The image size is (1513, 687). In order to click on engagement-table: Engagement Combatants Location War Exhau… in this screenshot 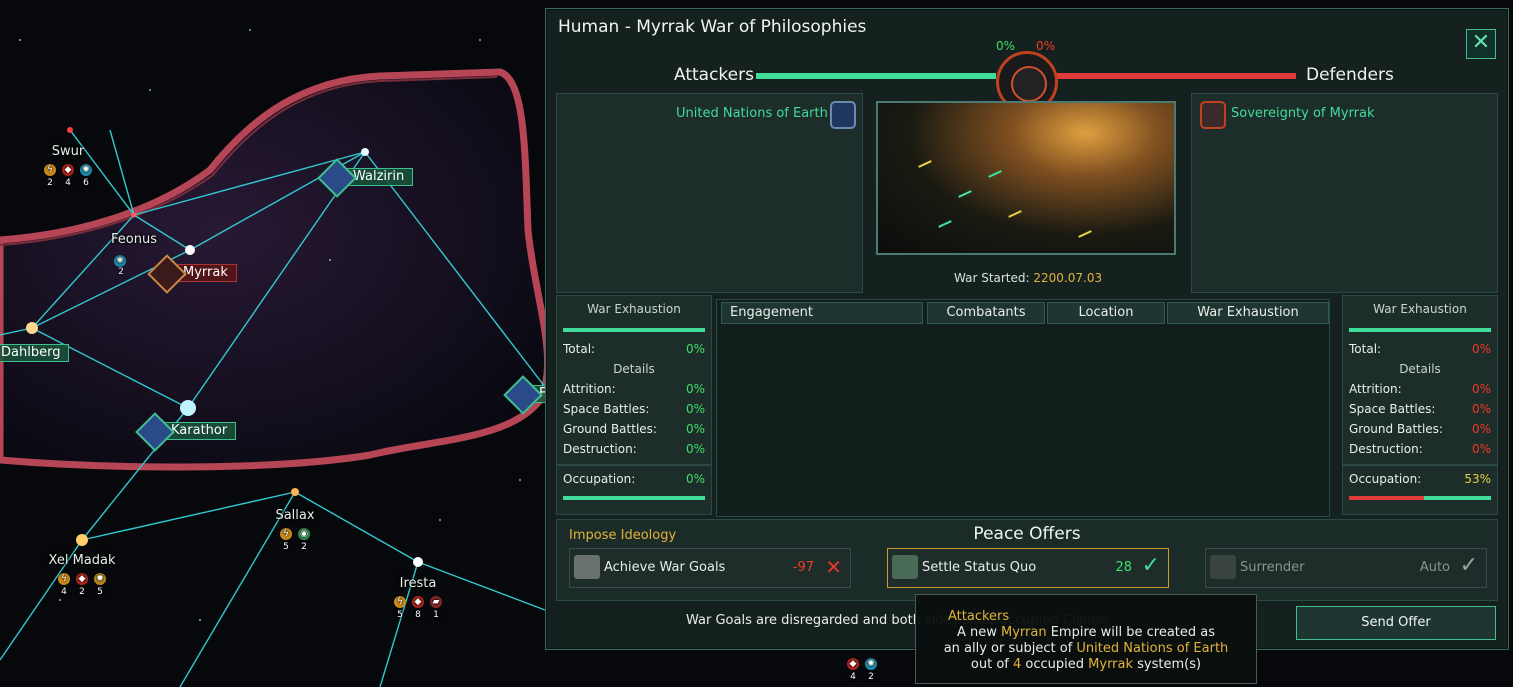, I will do `click(1023, 408)`.